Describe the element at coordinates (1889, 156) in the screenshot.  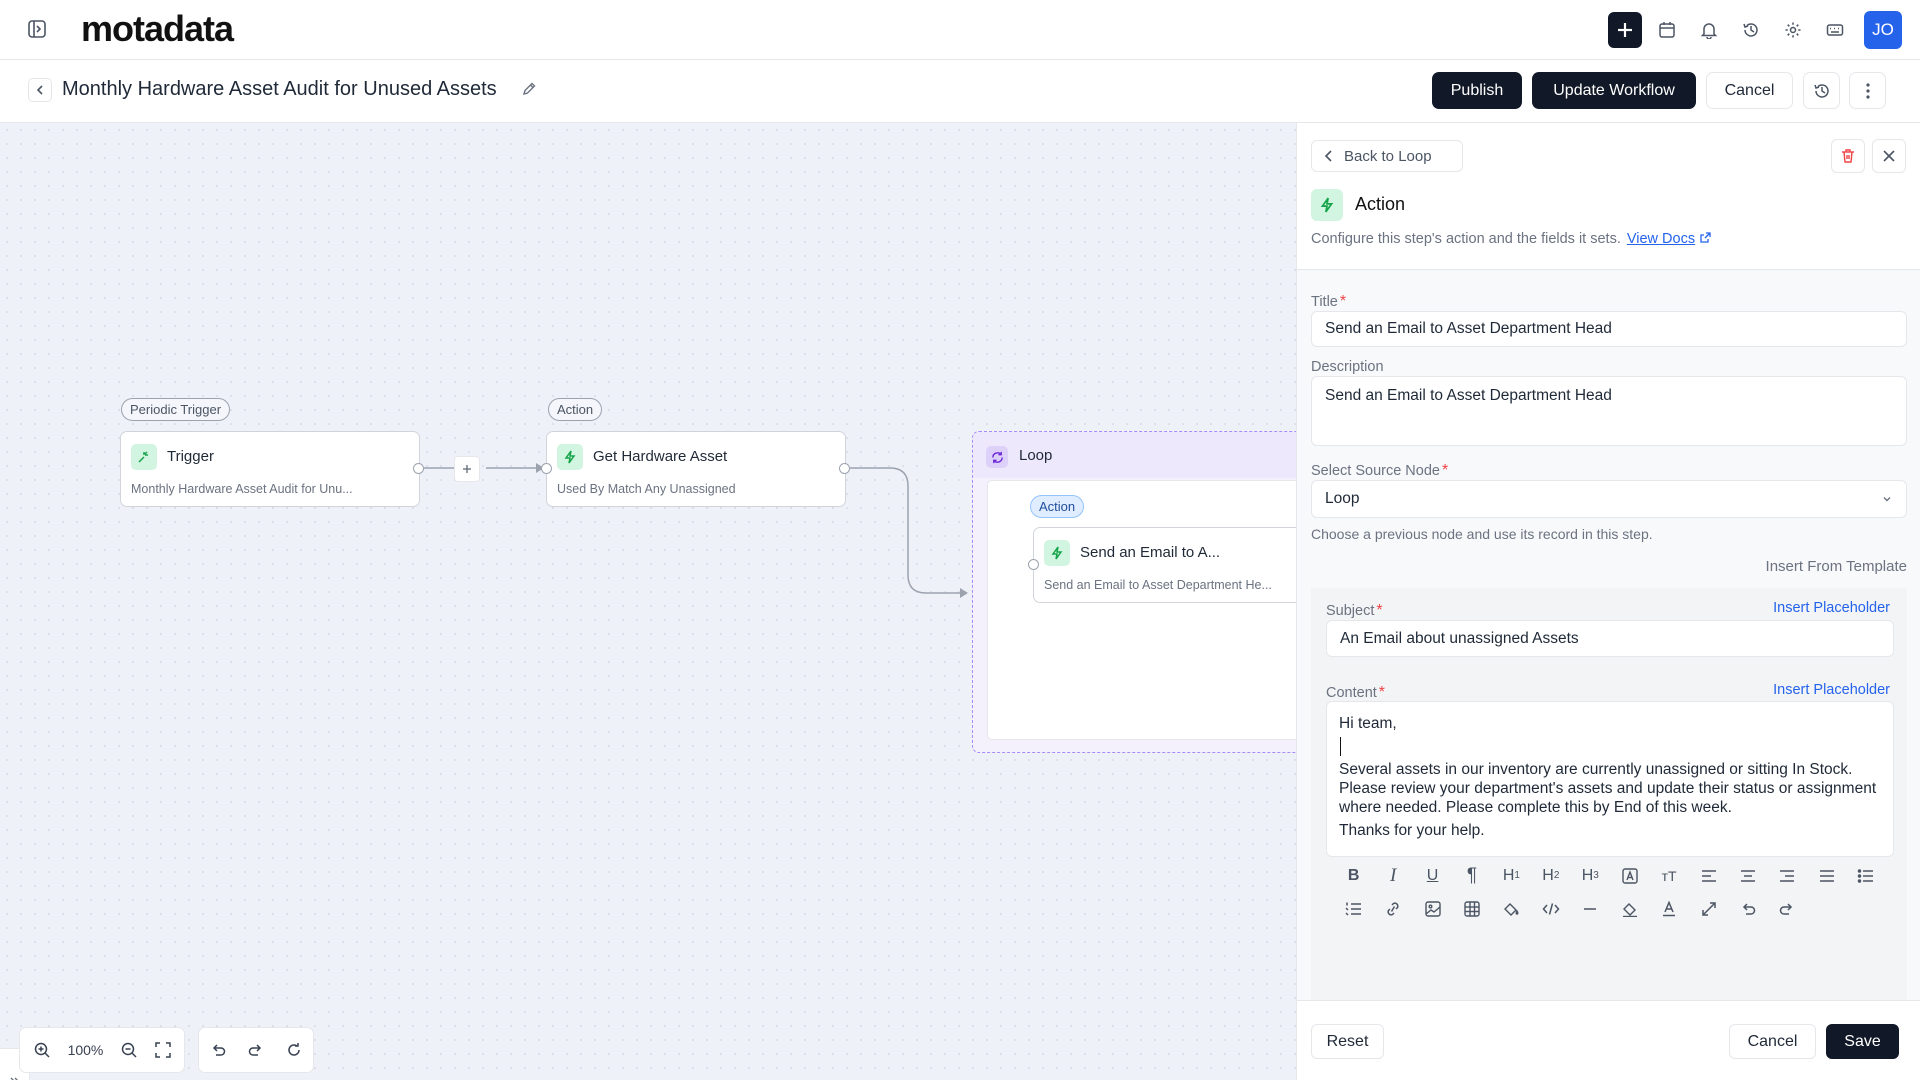
I see `close-icon` at that location.